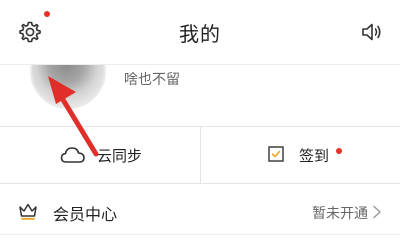  Describe the element at coordinates (152, 80) in the screenshot. I see `nickname: 啥也不留` at that location.